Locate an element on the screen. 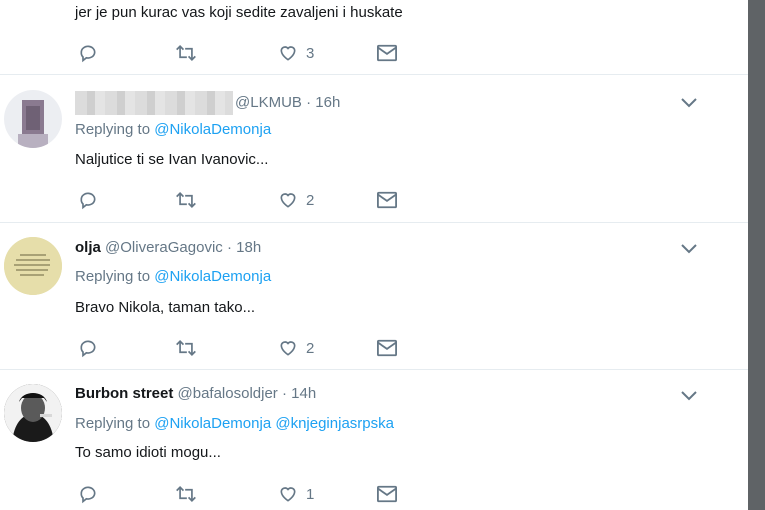  user-handle: @OliveraGagovic is located at coordinates (164, 247).